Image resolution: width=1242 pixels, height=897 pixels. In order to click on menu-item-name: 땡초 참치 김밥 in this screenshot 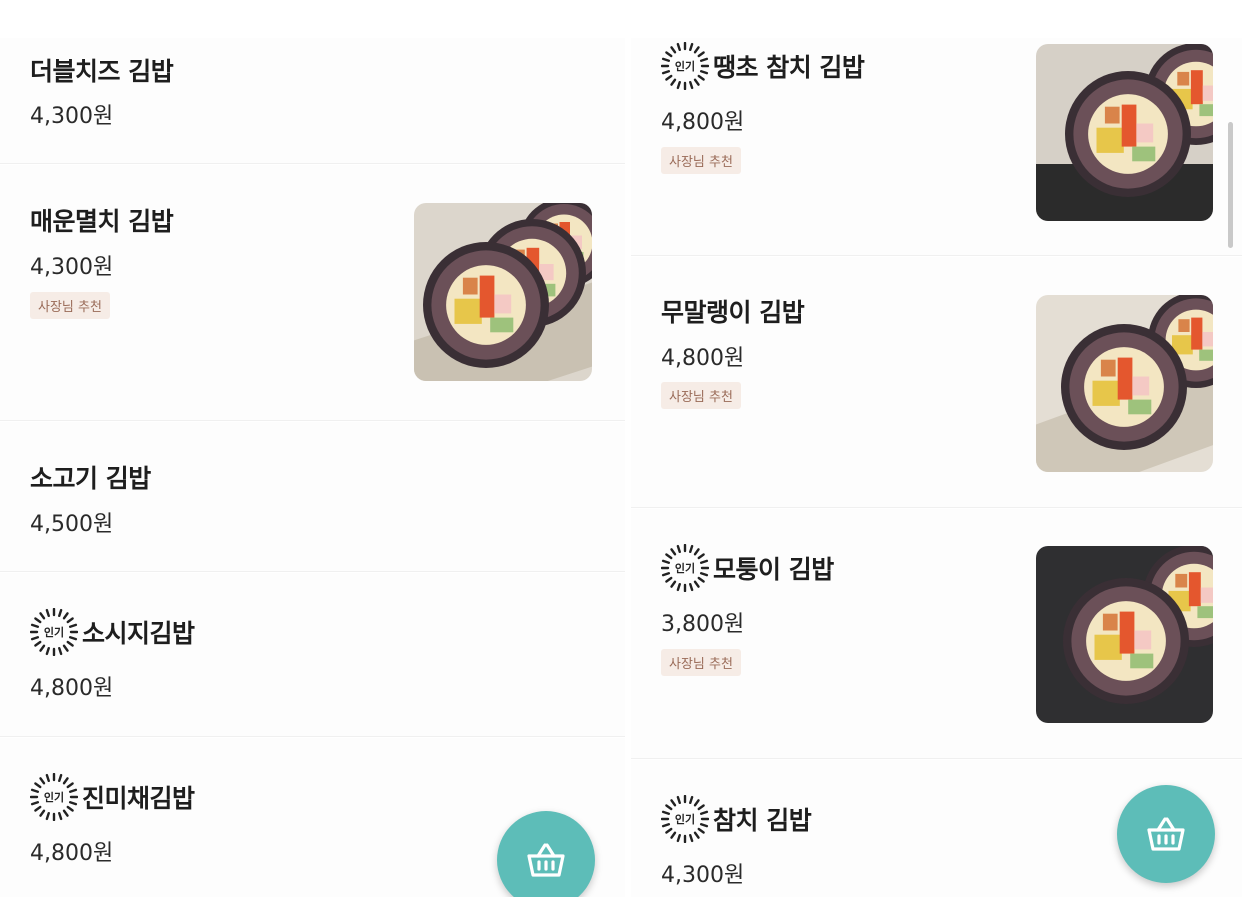, I will do `click(789, 67)`.